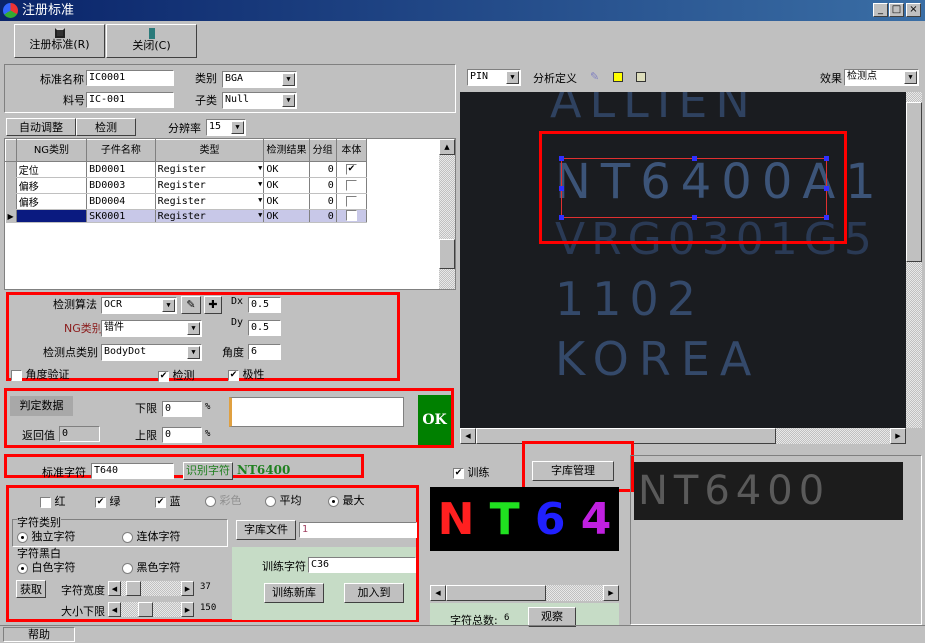  Describe the element at coordinates (259, 79) in the screenshot. I see `category-select: BGA ▼` at that location.